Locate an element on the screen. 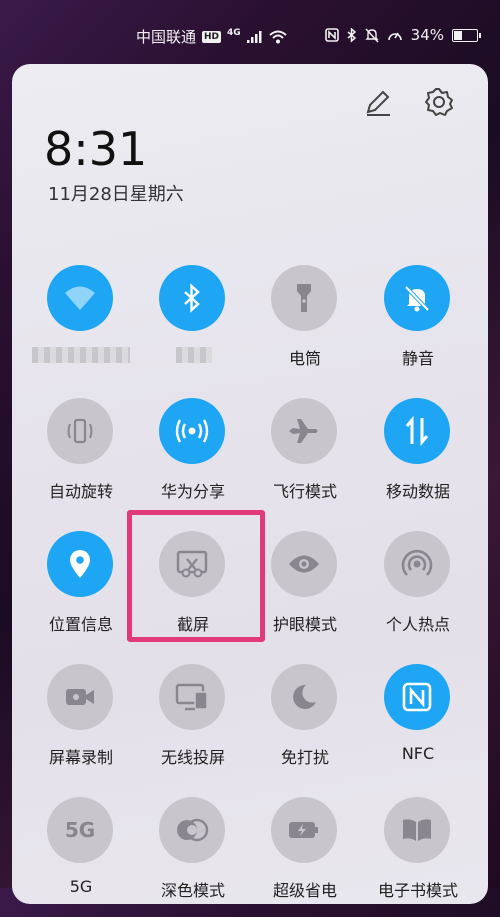 This screenshot has width=500, height=917. 5g-icon: 5G is located at coordinates (80, 830).